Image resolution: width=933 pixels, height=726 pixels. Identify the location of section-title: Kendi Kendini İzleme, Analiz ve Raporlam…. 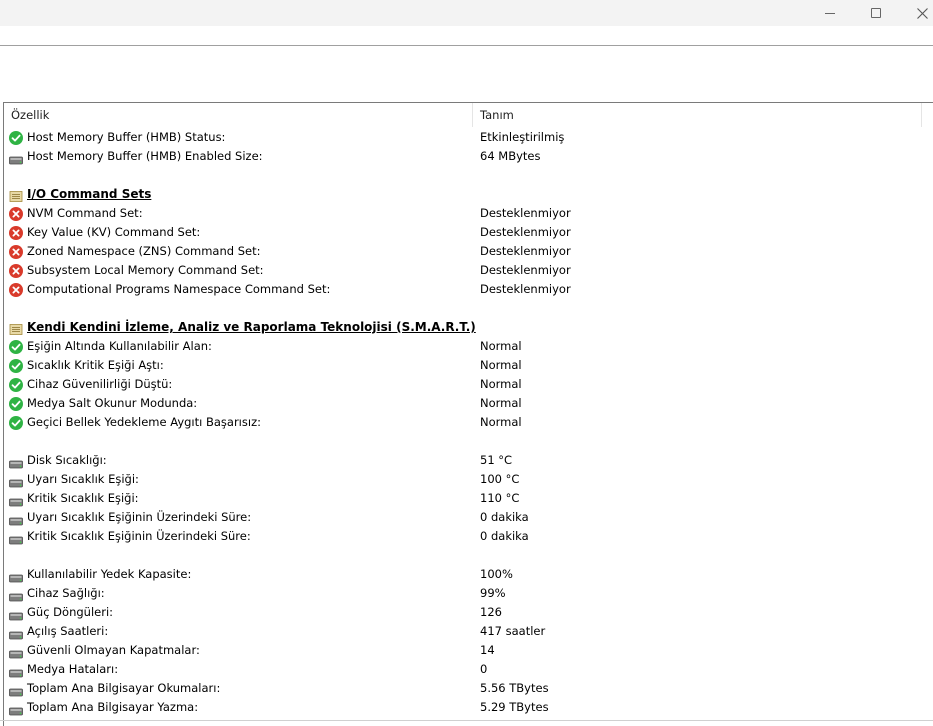
(251, 327).